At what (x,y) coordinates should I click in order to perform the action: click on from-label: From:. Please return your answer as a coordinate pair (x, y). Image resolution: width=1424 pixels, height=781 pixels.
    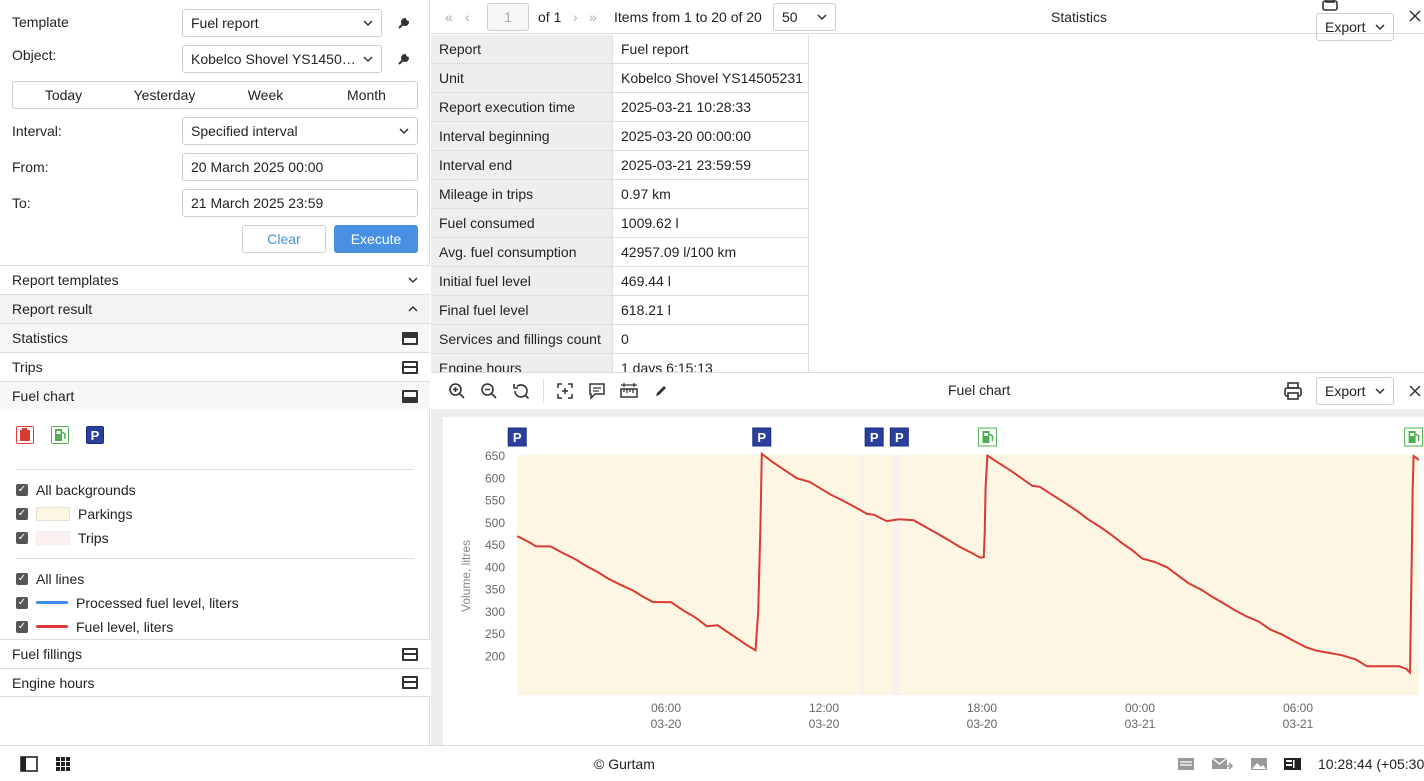
    Looking at the image, I should click on (30, 167).